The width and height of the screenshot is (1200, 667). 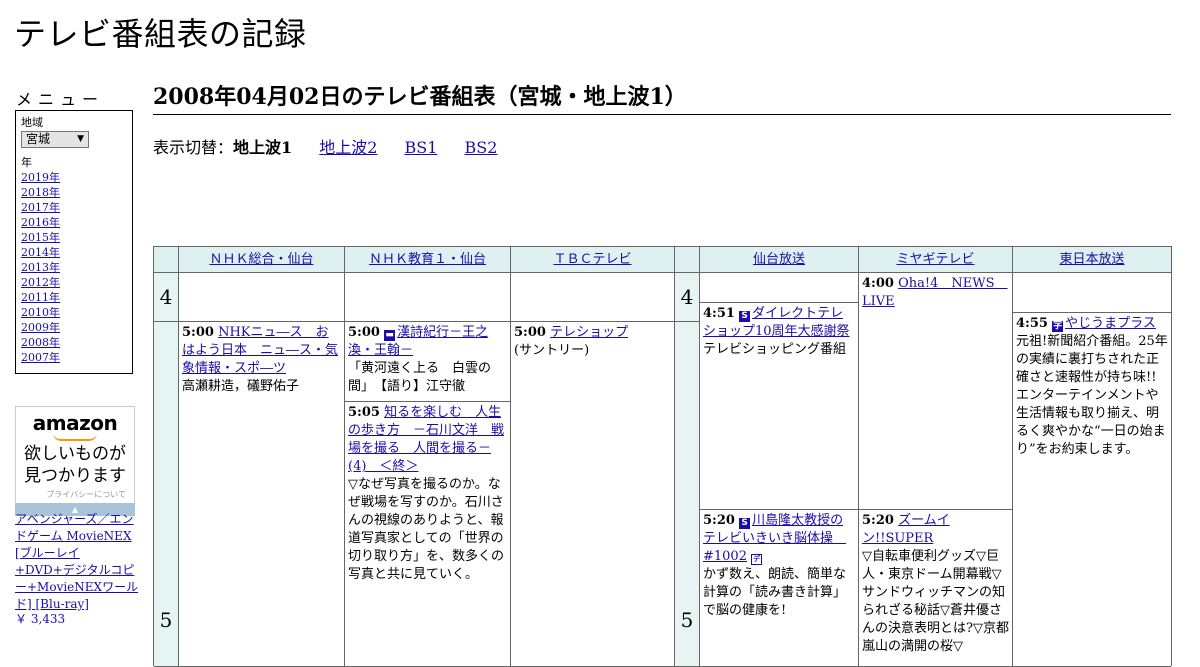 What do you see at coordinates (1110, 323) in the screenshot?
I see `program-title-link: やじうまプラス` at bounding box center [1110, 323].